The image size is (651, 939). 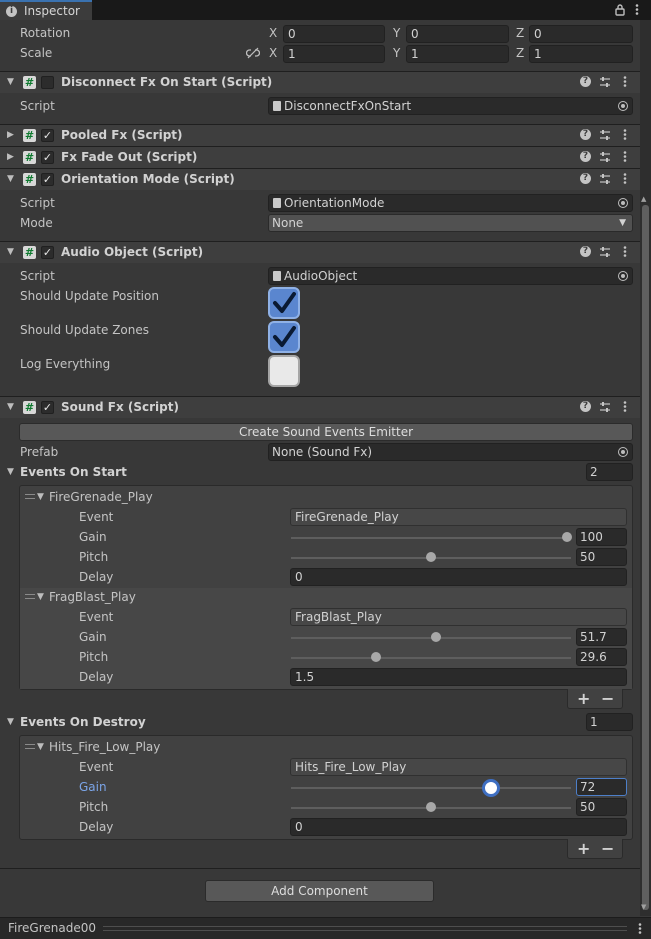 I want to click on scroll-up-icon: ▲, so click(x=643, y=199).